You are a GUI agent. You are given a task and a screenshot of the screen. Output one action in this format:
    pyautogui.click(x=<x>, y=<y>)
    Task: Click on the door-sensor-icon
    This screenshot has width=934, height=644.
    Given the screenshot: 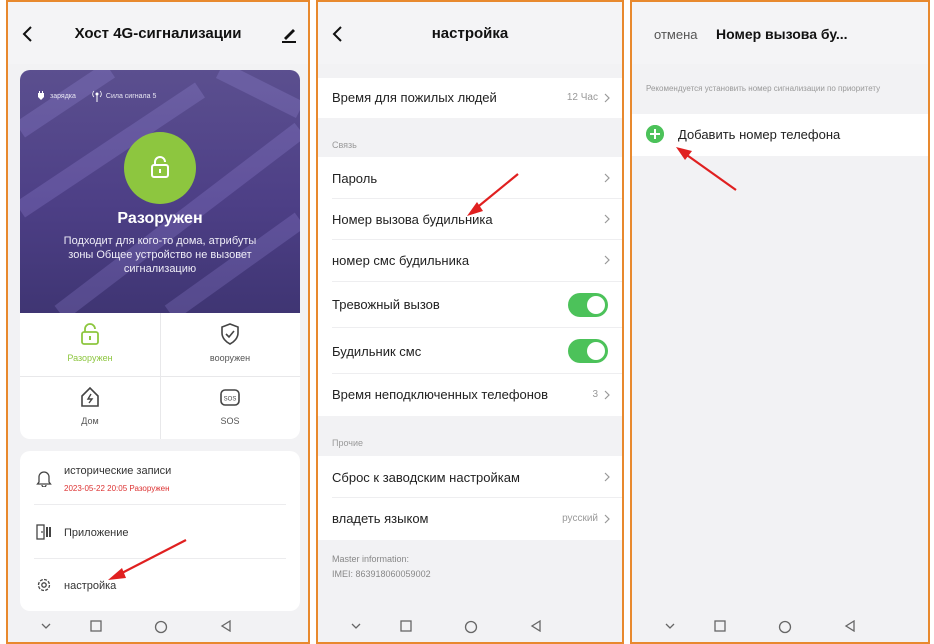 What is the action you would take?
    pyautogui.click(x=43, y=532)
    